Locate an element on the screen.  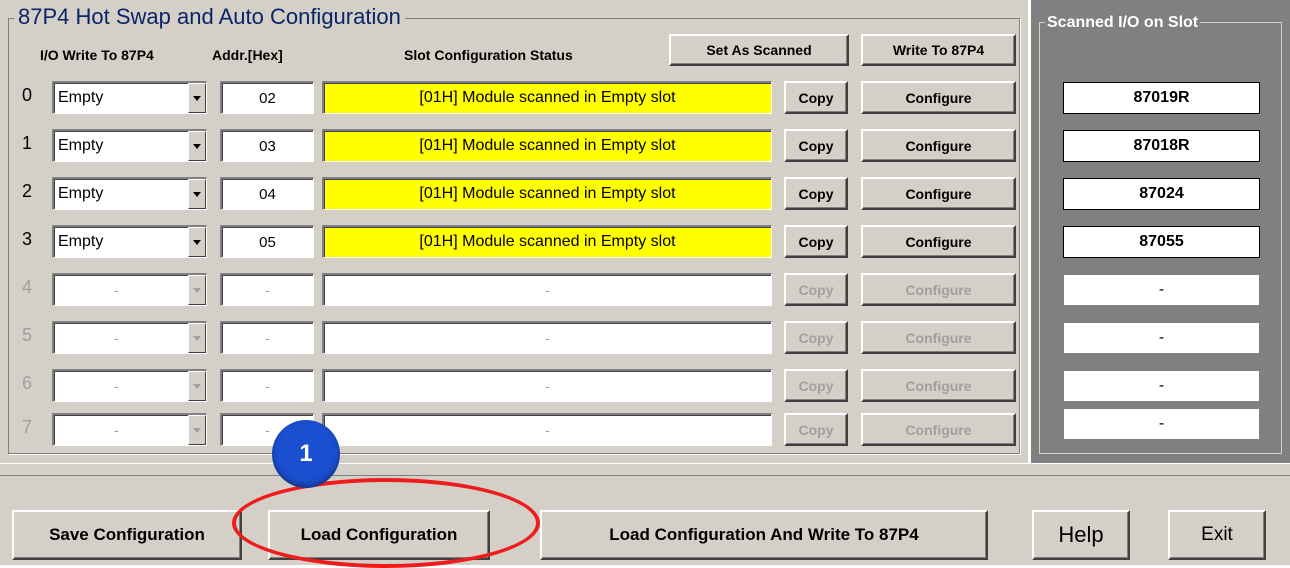
scanned-io-title: Scanned I/O on Slot is located at coordinates (1123, 23).